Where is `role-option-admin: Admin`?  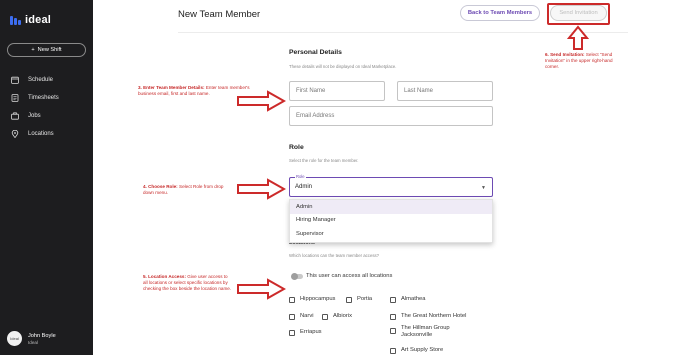
role-option-admin: Admin is located at coordinates (391, 207).